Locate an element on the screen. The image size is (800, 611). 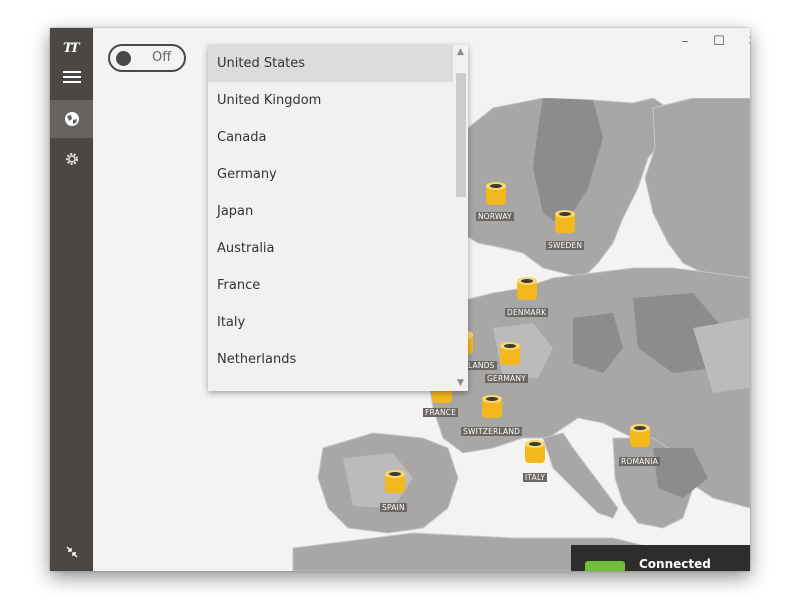
server-pin-spain is located at coordinates (395, 484).